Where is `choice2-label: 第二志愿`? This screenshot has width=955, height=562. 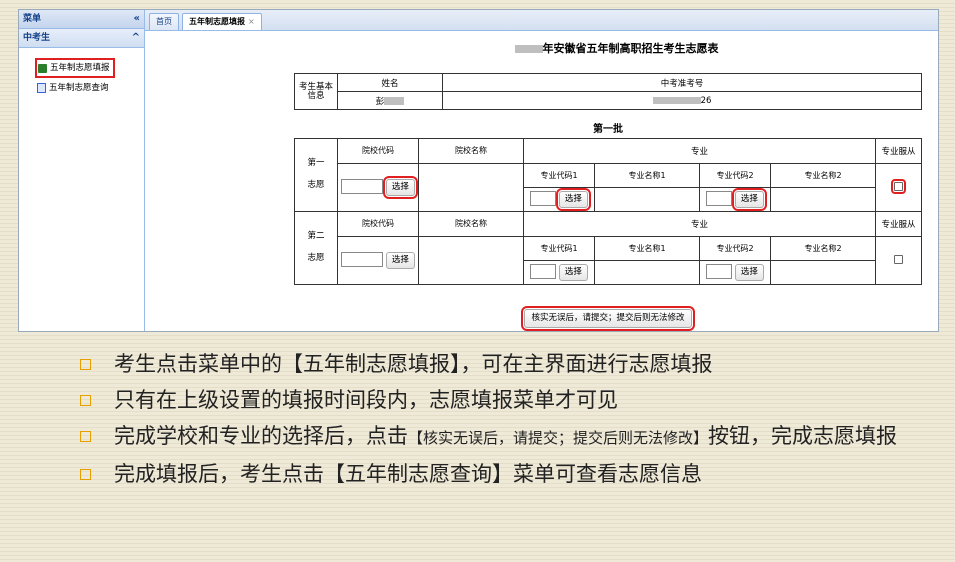 choice2-label: 第二志愿 is located at coordinates (316, 248).